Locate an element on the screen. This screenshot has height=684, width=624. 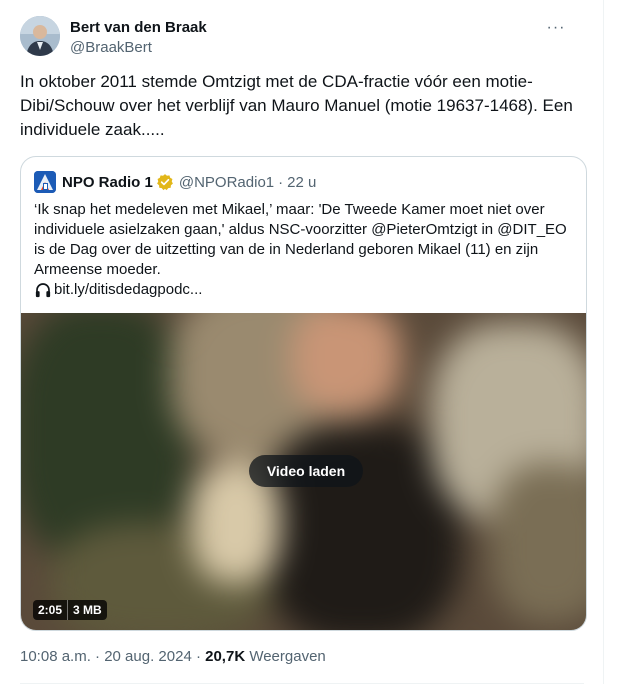
tweet-timestamp: 10:08 a.m. · 20 aug. 2024 · is located at coordinates (110, 656).